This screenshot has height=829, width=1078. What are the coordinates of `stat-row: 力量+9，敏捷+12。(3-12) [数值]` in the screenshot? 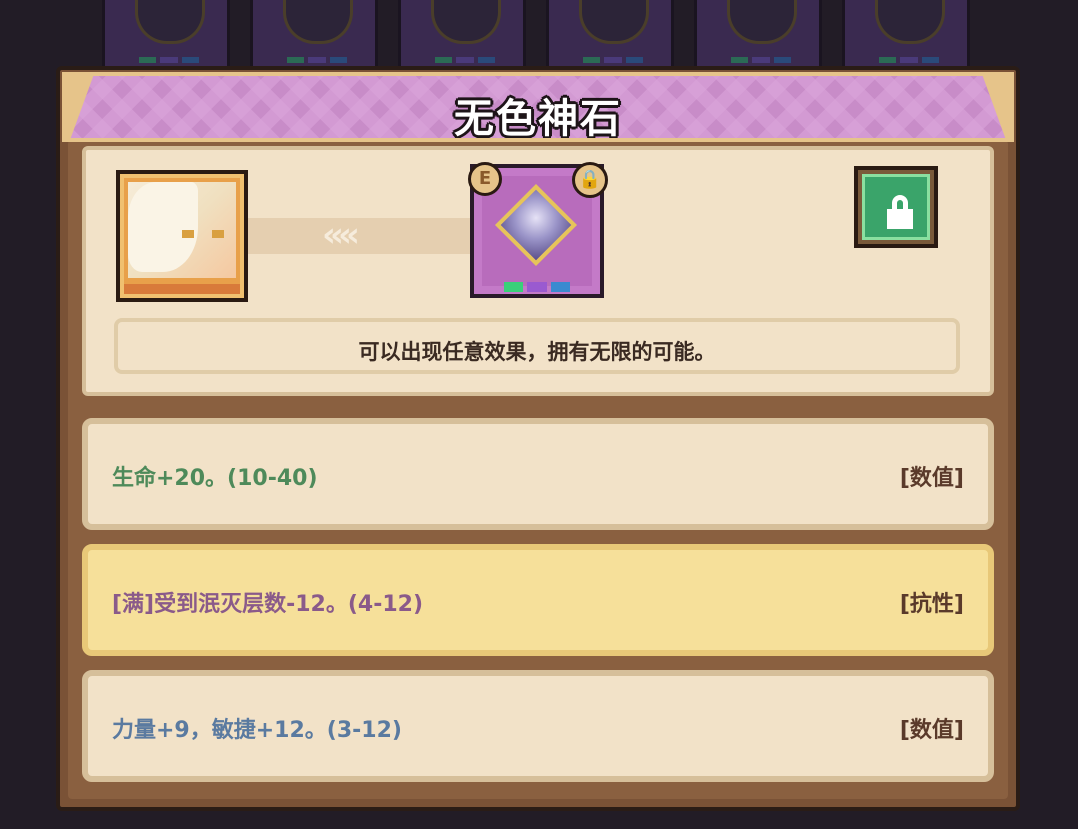 It's located at (538, 726).